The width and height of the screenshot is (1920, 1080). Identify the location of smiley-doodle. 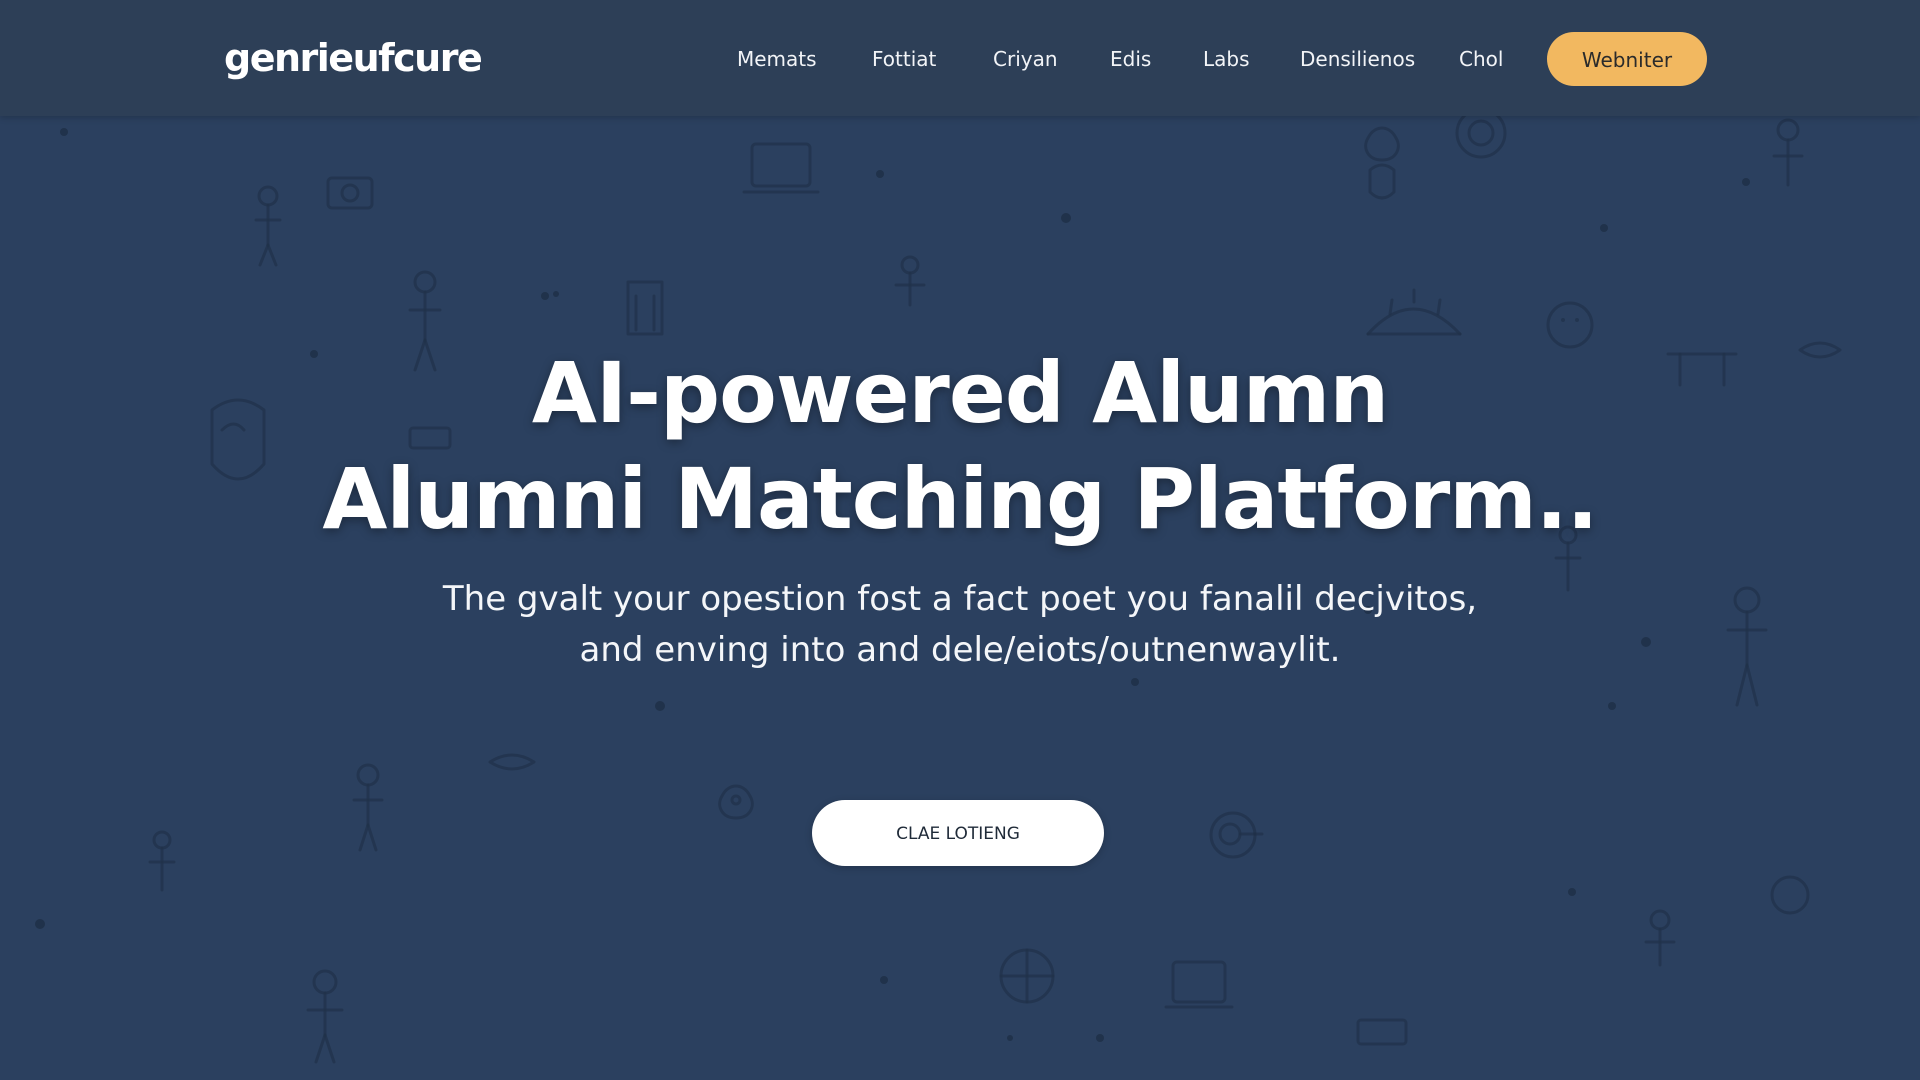
(1790, 895).